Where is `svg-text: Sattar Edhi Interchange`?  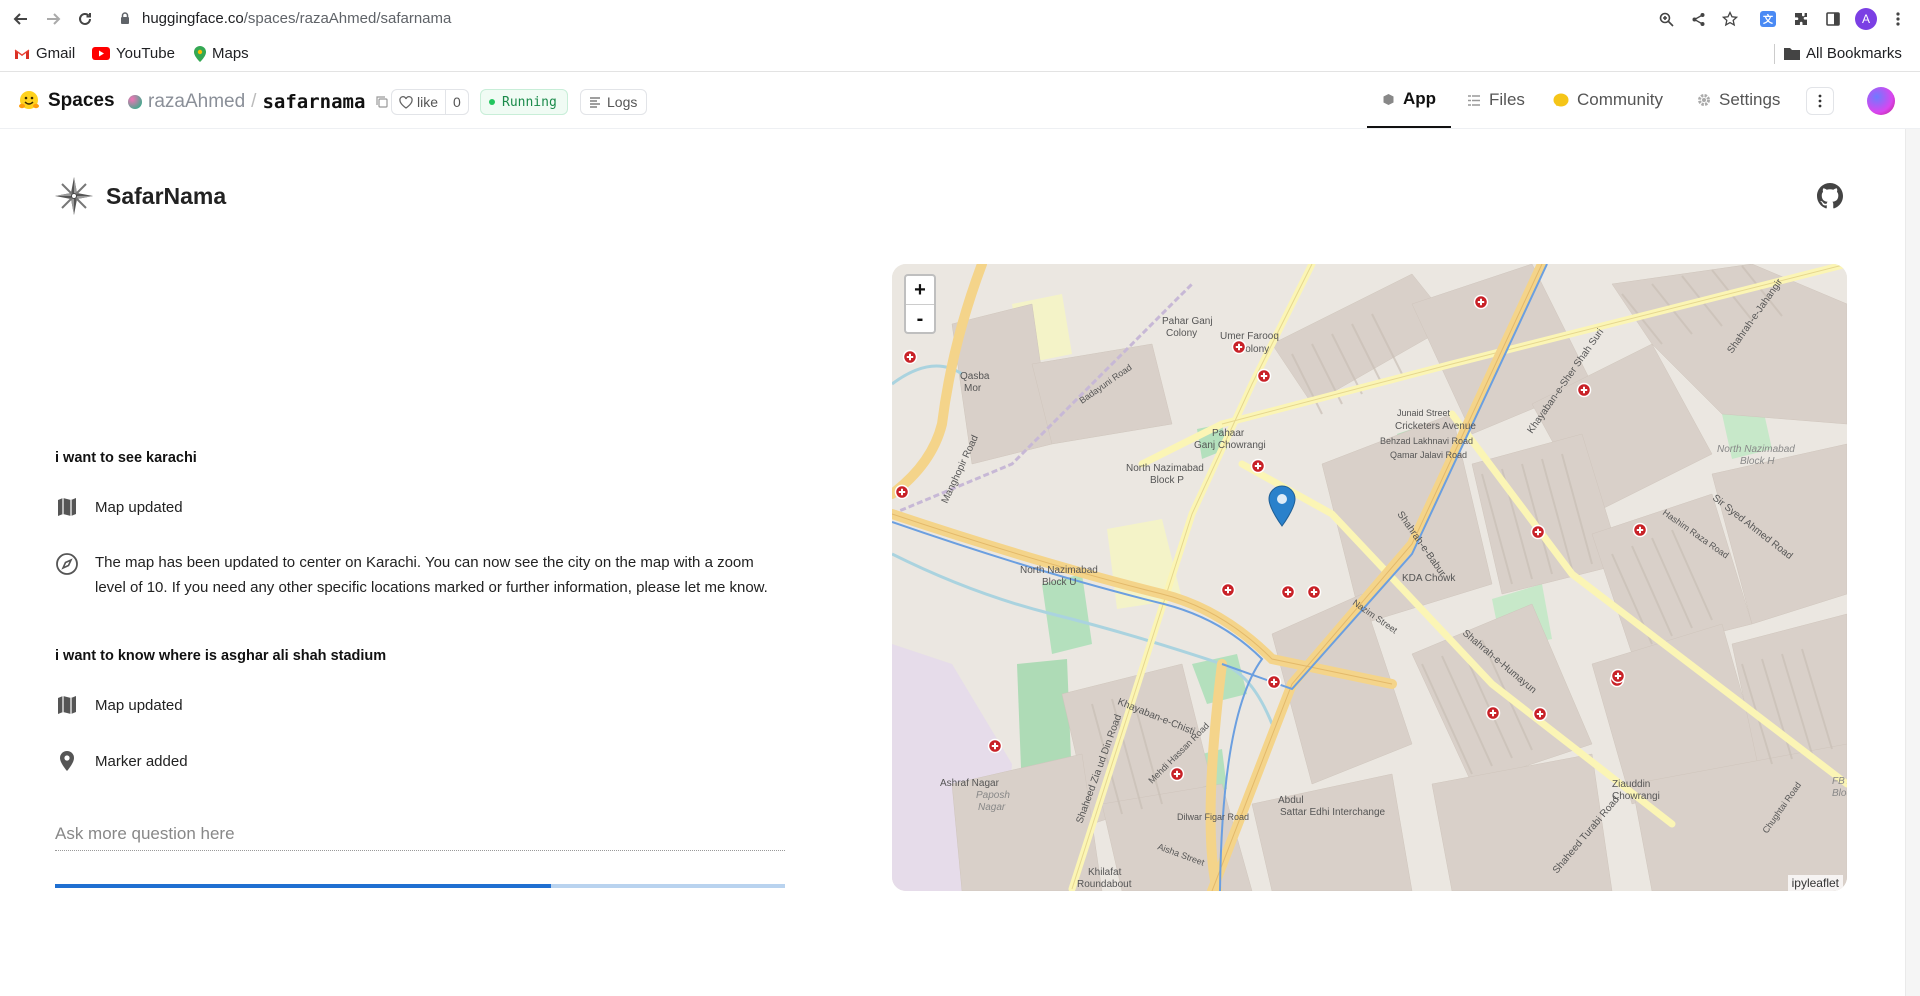 svg-text: Sattar Edhi Interchange is located at coordinates (1333, 812).